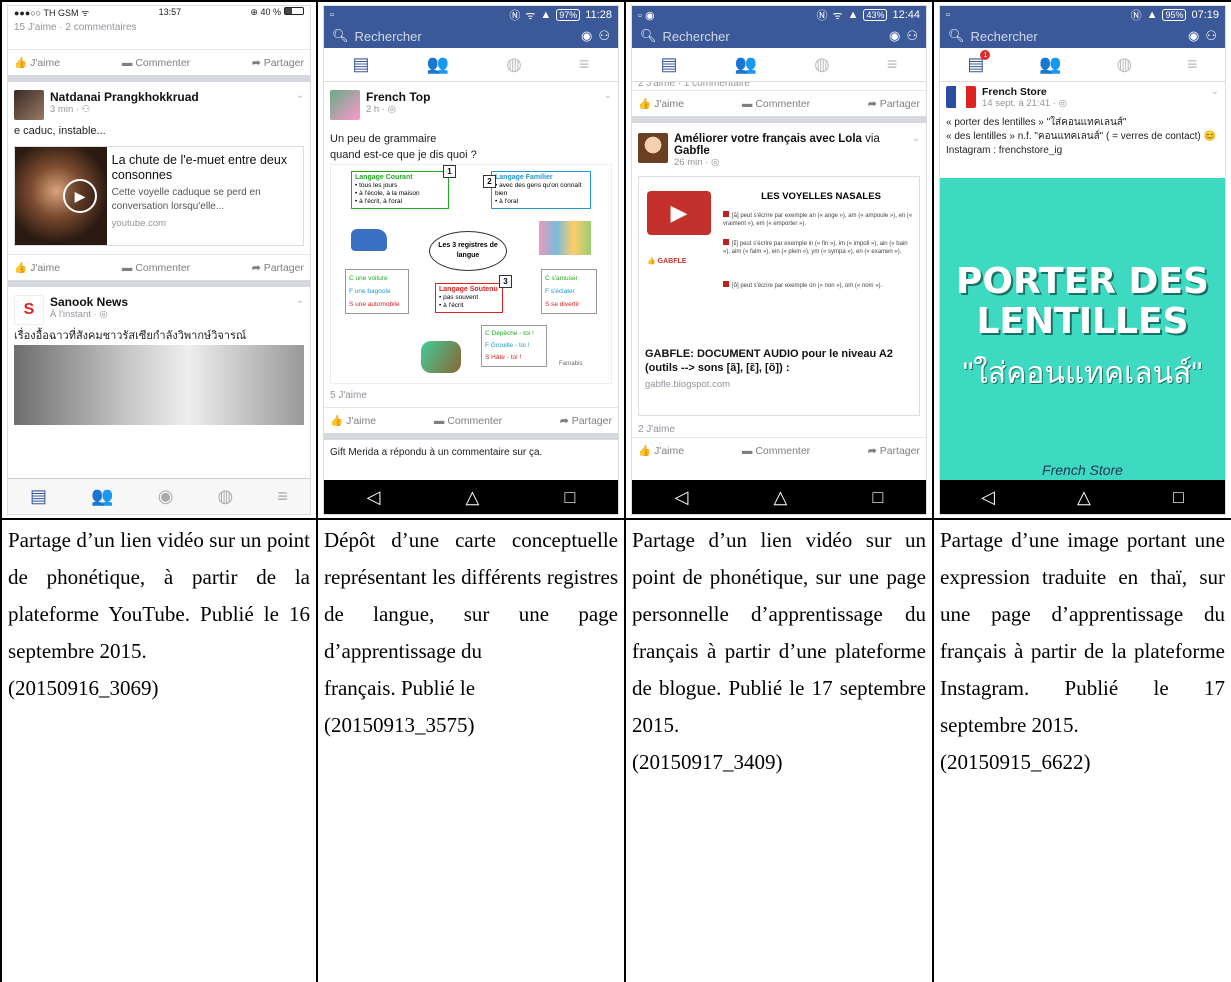 The image size is (1231, 982). What do you see at coordinates (369, 240) in the screenshot?
I see `car-illustration` at bounding box center [369, 240].